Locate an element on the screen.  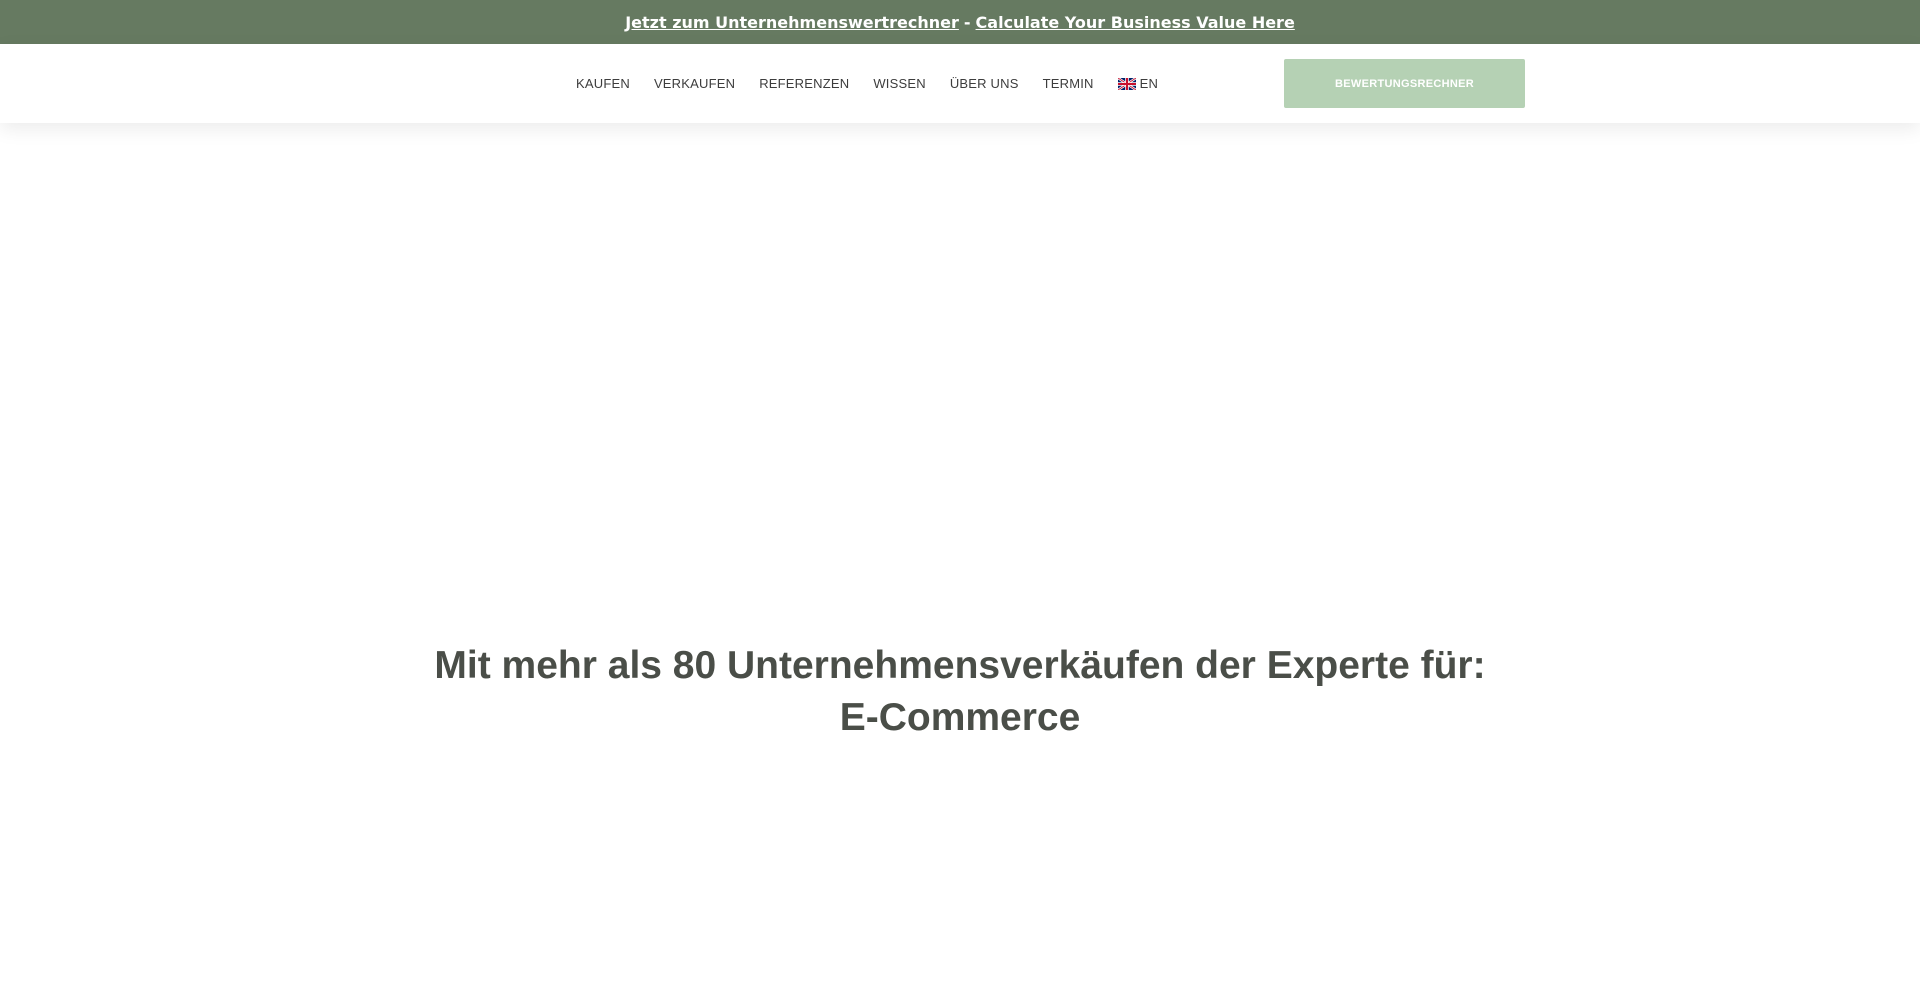
nav-item-termin: TERMIN is located at coordinates (1068, 83).